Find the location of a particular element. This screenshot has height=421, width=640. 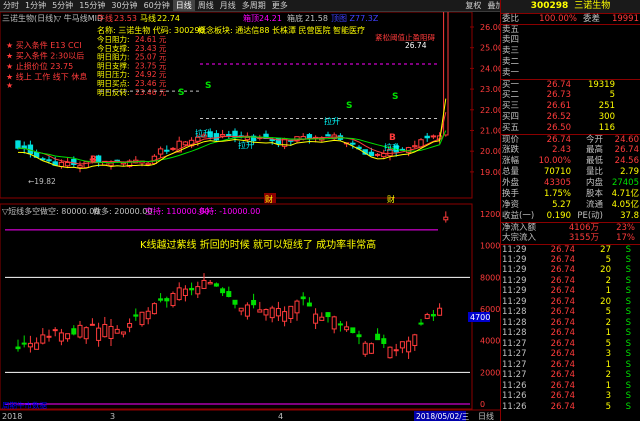

stat-value: 0.190 is located at coordinates (558, 216).